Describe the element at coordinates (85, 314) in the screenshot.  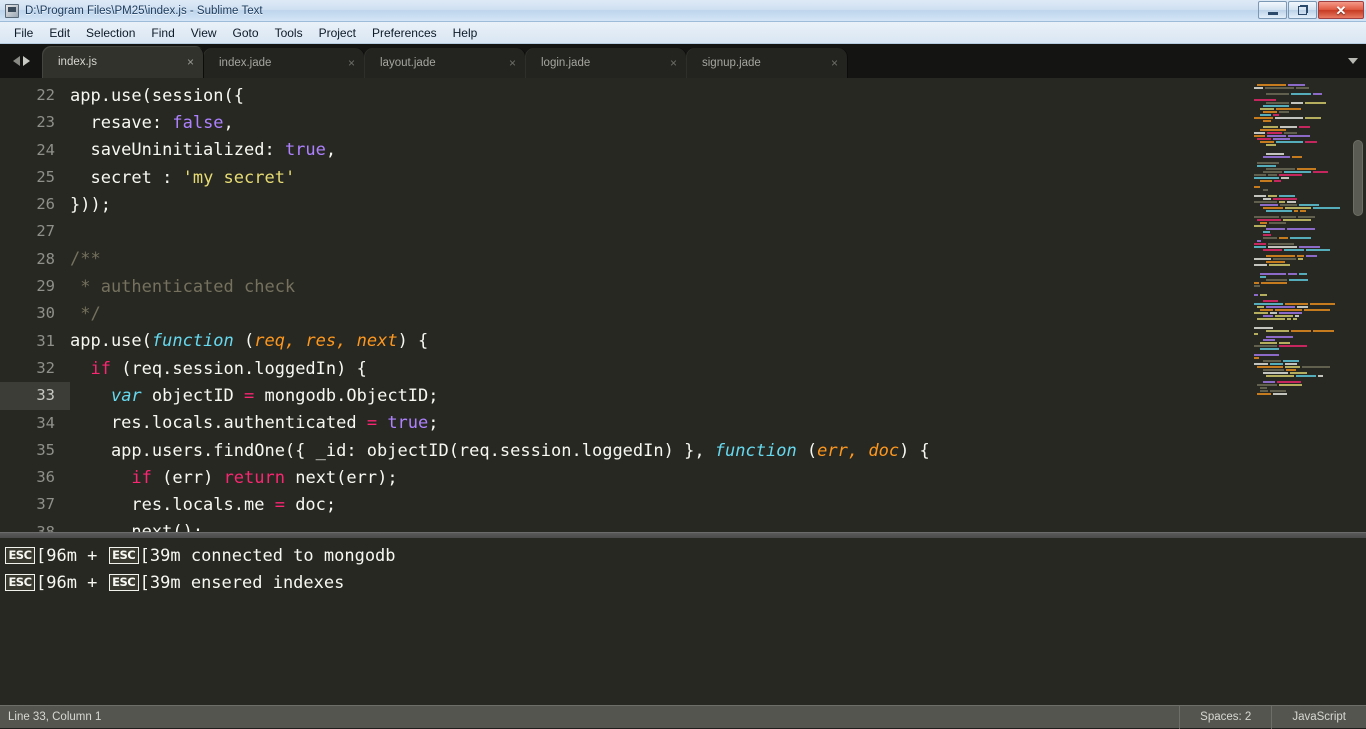
I see `code-text: */` at that location.